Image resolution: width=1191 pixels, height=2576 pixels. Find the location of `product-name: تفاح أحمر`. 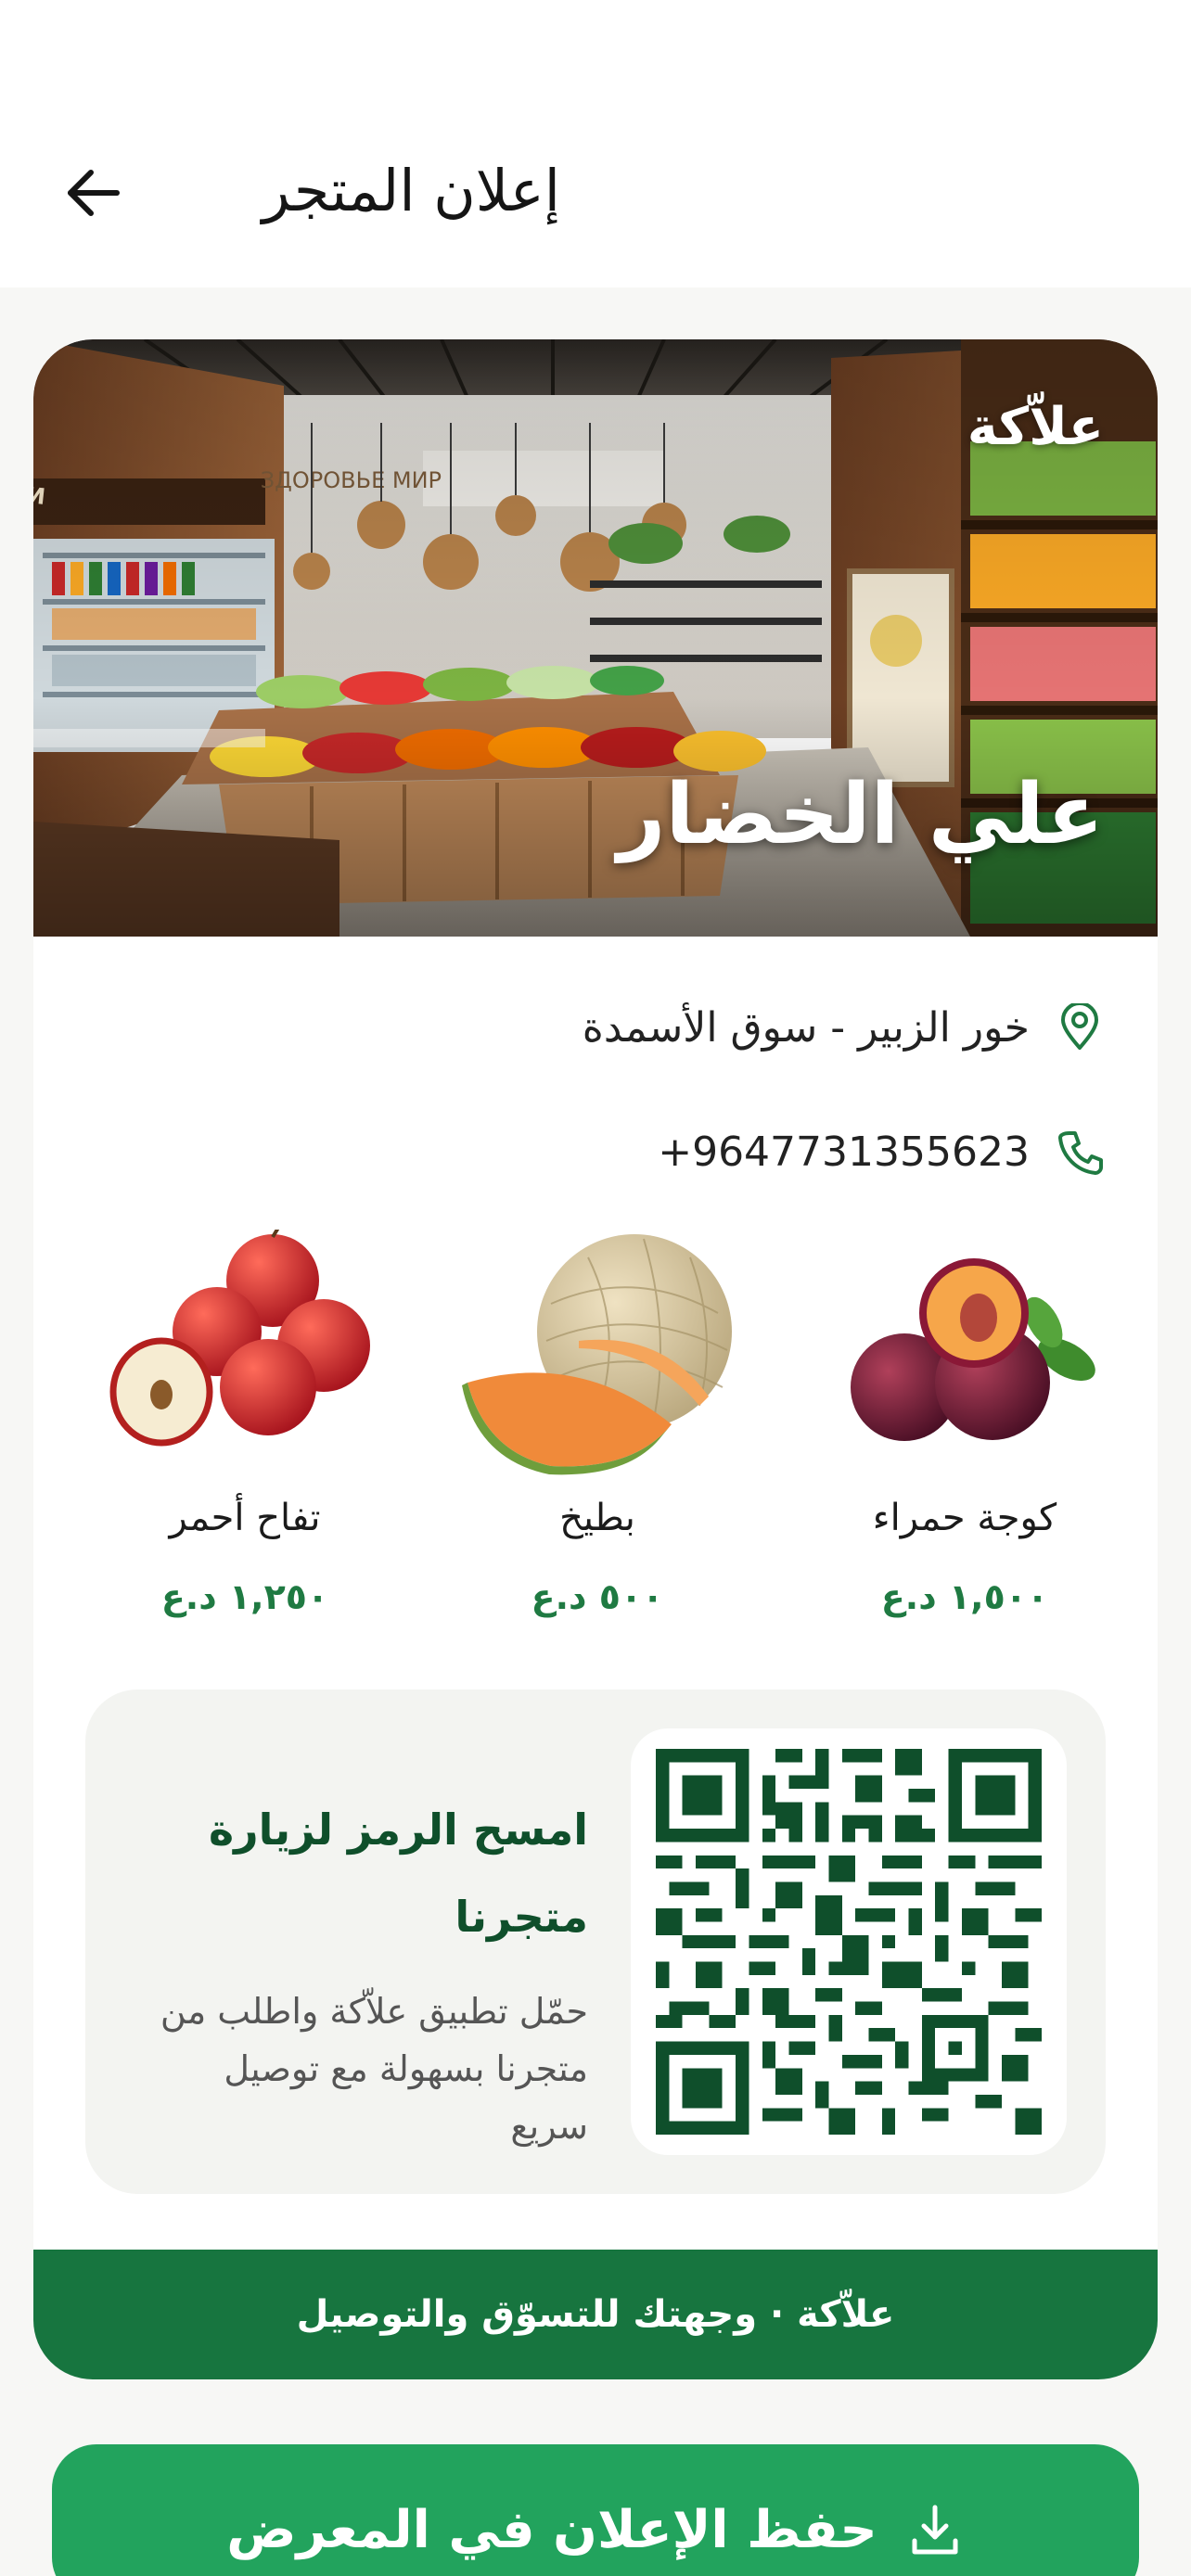

product-name: تفاح أحمر is located at coordinates (245, 1518).